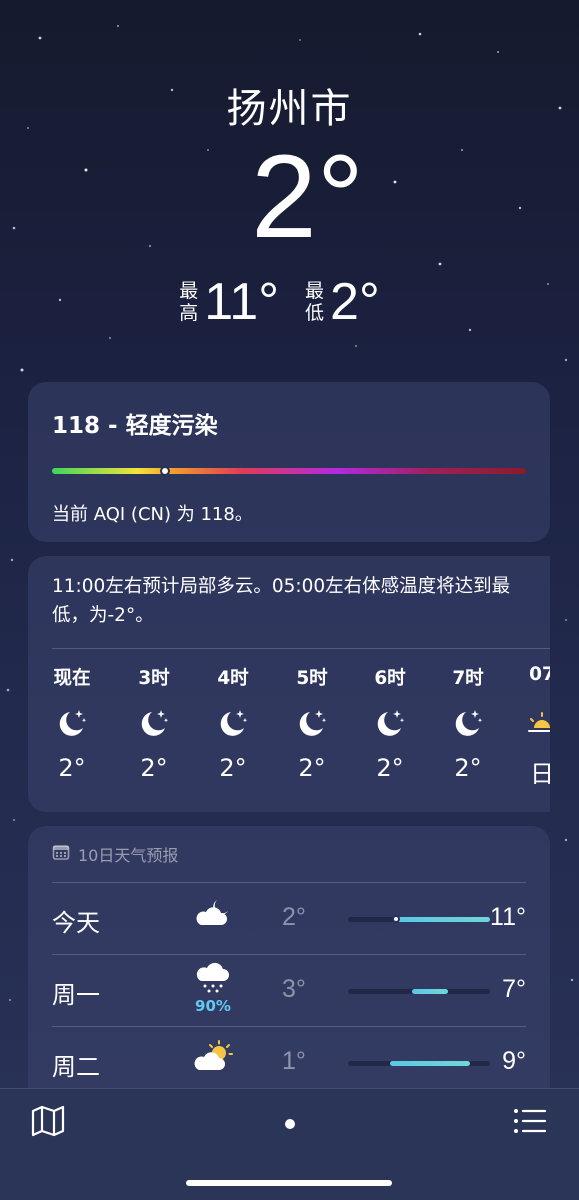 This screenshot has width=579, height=1200. I want to click on high-temp: 9°, so click(514, 1061).